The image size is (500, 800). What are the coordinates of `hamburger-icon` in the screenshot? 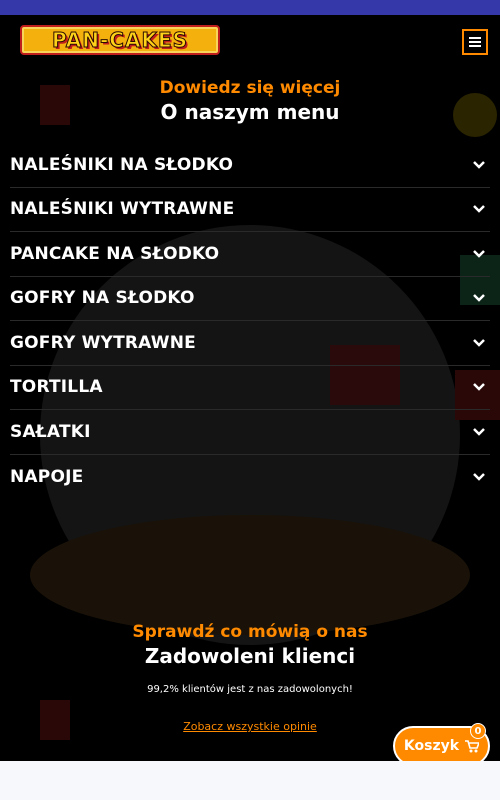 It's located at (475, 42).